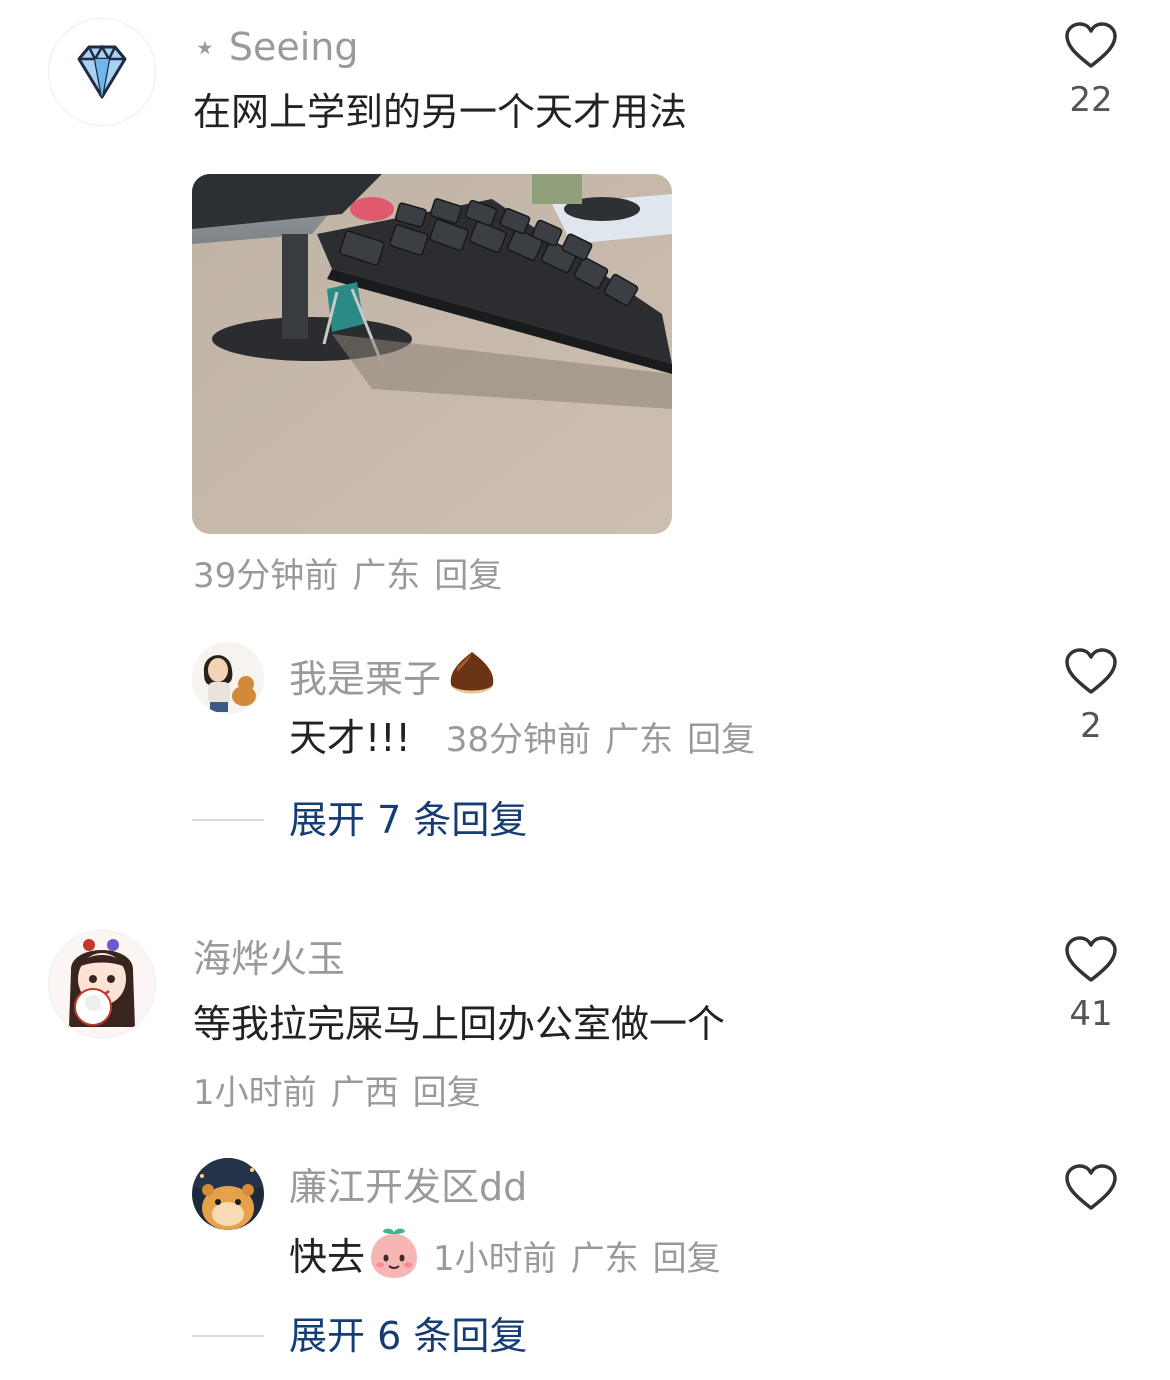  What do you see at coordinates (440, 112) in the screenshot?
I see `comment-text: 在网上学到的另一个天才用法` at bounding box center [440, 112].